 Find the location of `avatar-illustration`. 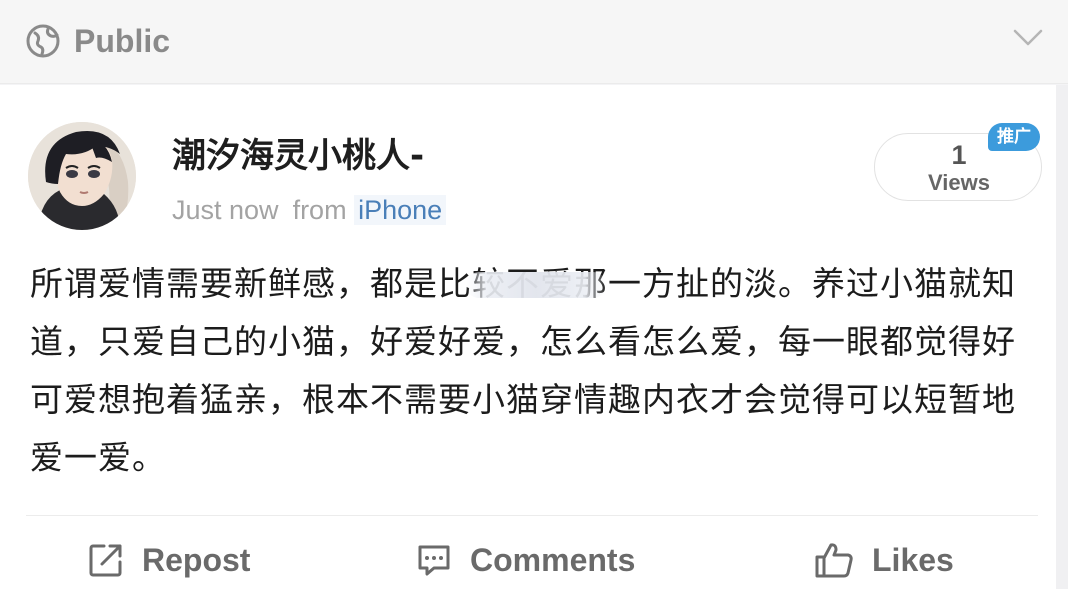

avatar-illustration is located at coordinates (82, 176).